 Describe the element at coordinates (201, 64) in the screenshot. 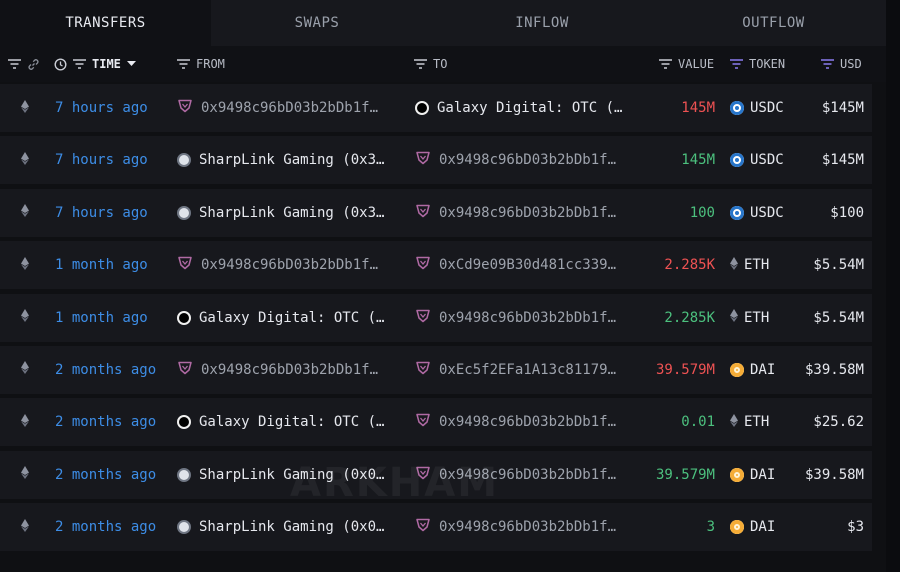

I see `from-column-header: FROM` at that location.